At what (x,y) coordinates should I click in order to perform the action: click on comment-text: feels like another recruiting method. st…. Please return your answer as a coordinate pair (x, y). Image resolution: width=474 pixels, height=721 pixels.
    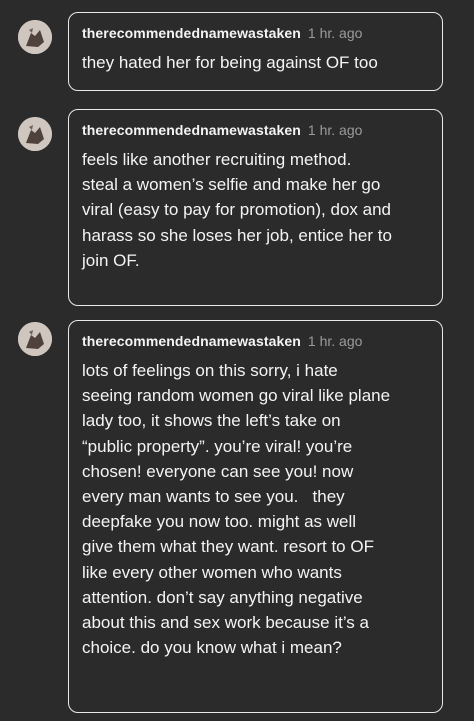
    Looking at the image, I should click on (237, 210).